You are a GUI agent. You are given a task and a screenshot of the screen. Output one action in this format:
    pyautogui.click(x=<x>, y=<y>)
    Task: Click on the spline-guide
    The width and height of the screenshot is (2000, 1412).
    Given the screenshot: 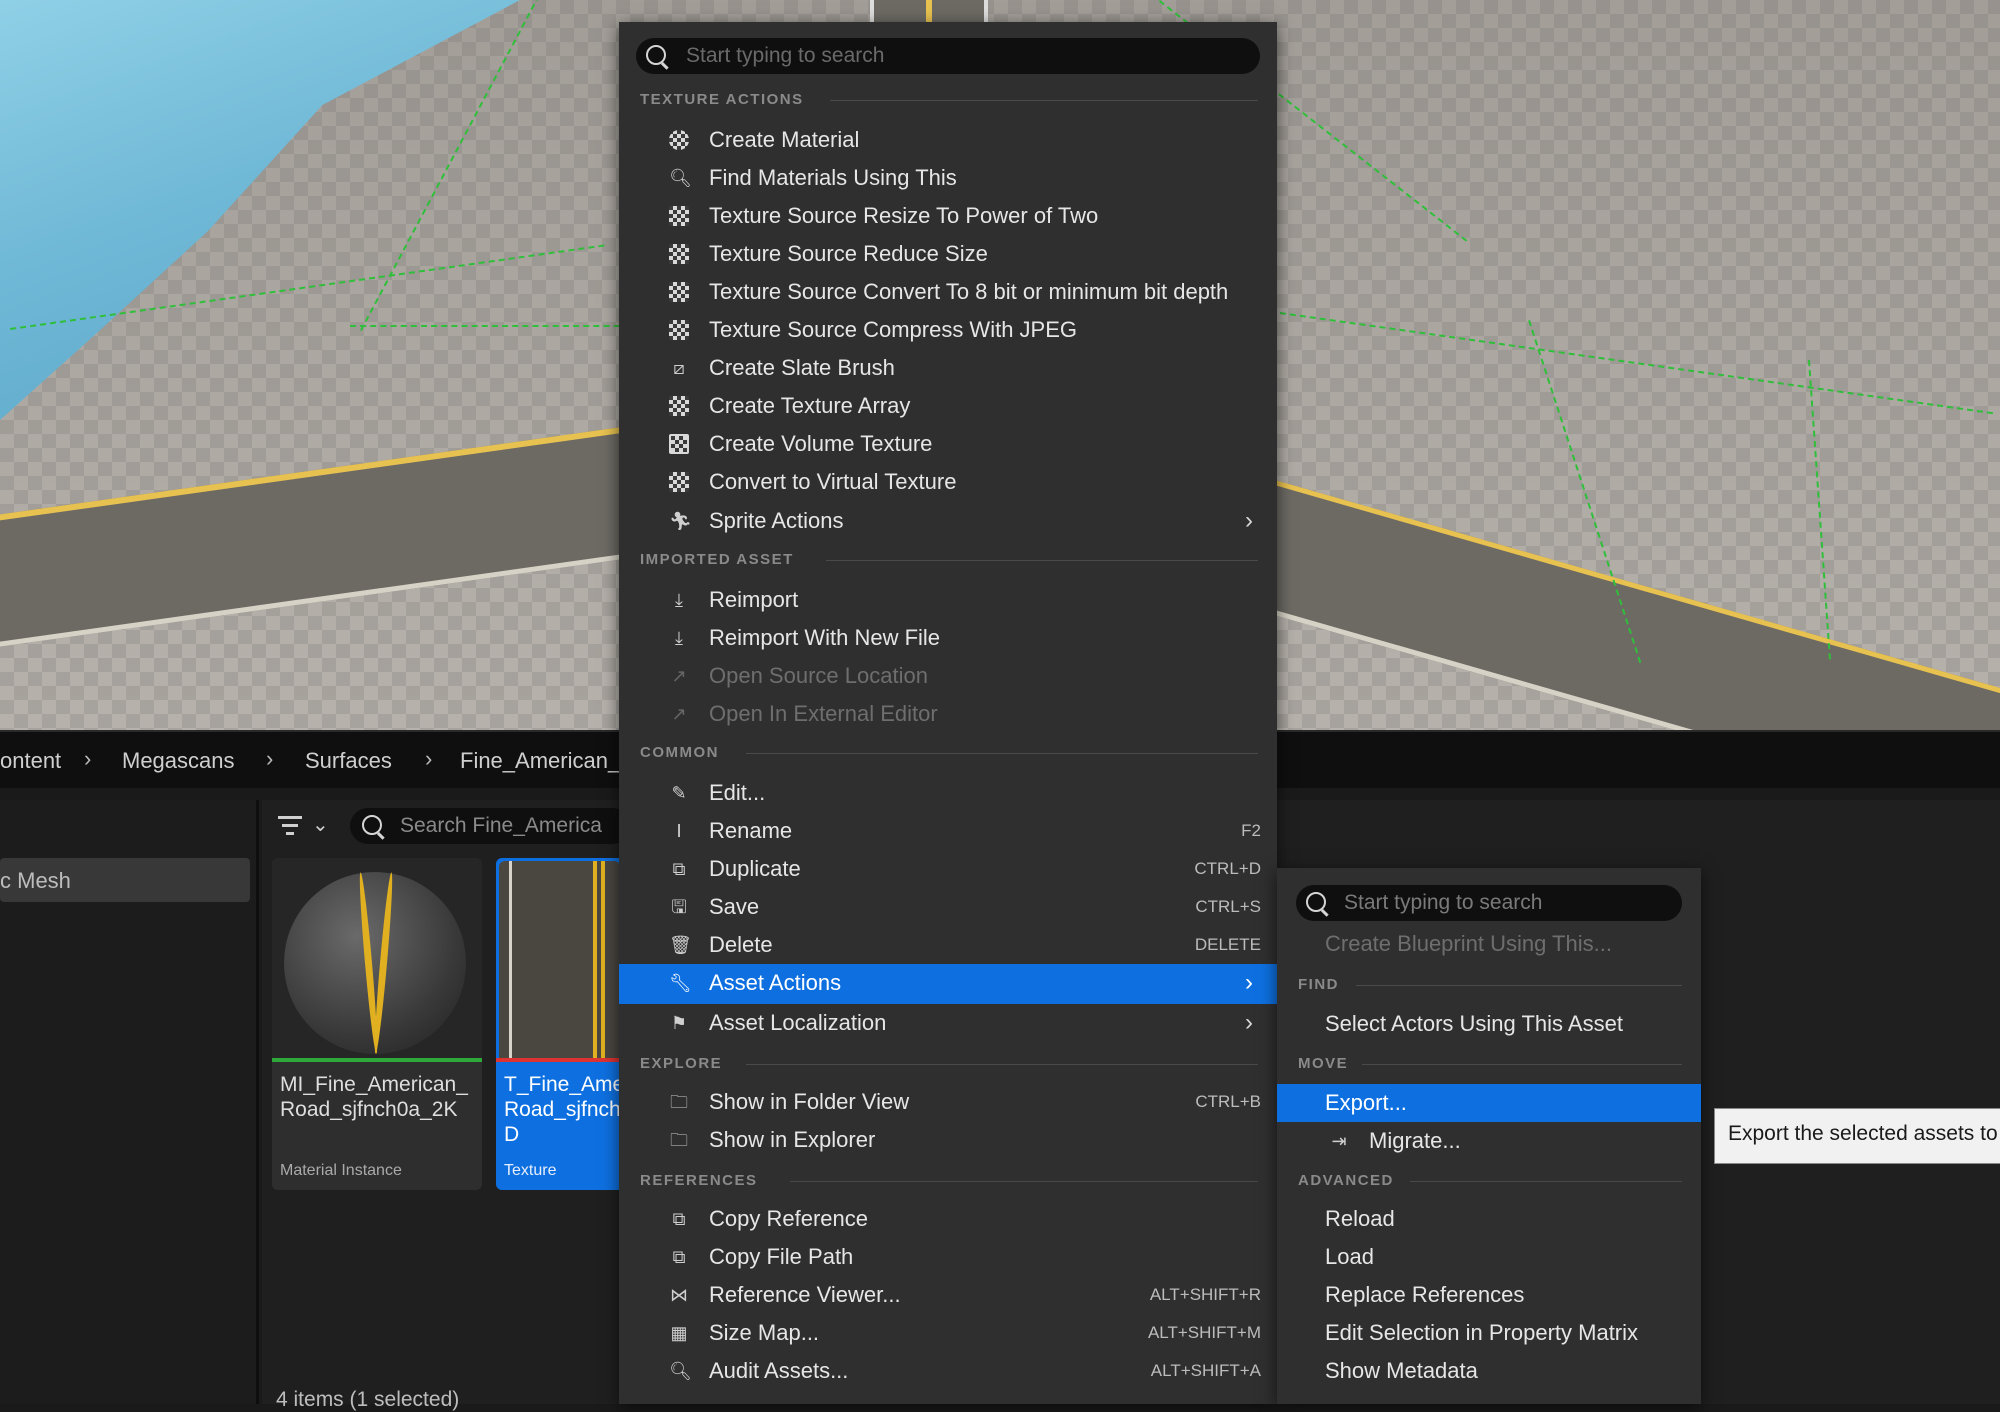 What is the action you would take?
    pyautogui.click(x=500, y=326)
    